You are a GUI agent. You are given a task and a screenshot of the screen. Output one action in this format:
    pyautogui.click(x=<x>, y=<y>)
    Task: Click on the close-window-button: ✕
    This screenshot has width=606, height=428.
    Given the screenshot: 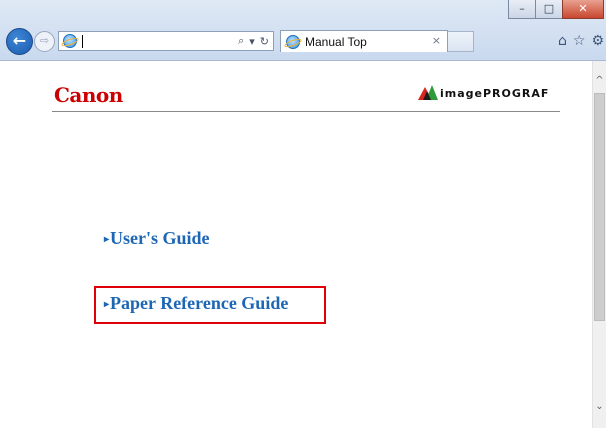 What is the action you would take?
    pyautogui.click(x=583, y=9)
    